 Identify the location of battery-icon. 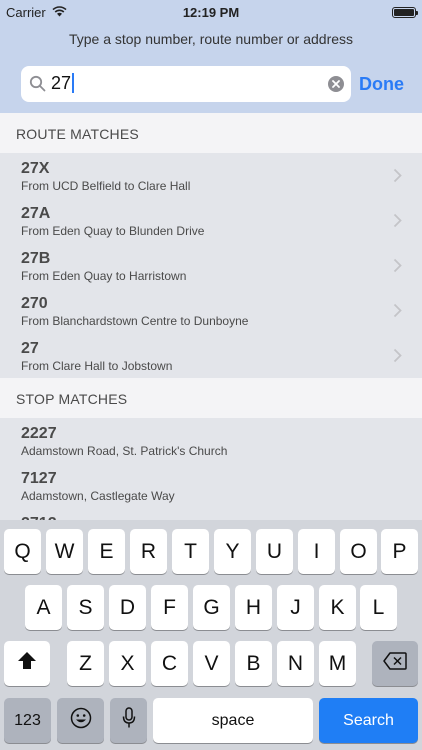
(405, 12).